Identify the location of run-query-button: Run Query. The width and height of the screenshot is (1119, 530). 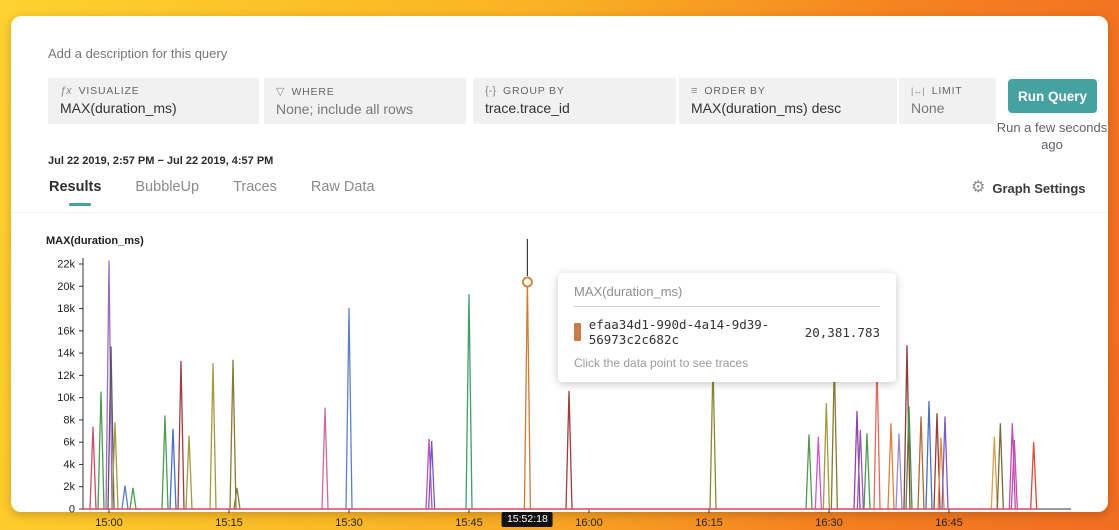
(1052, 96).